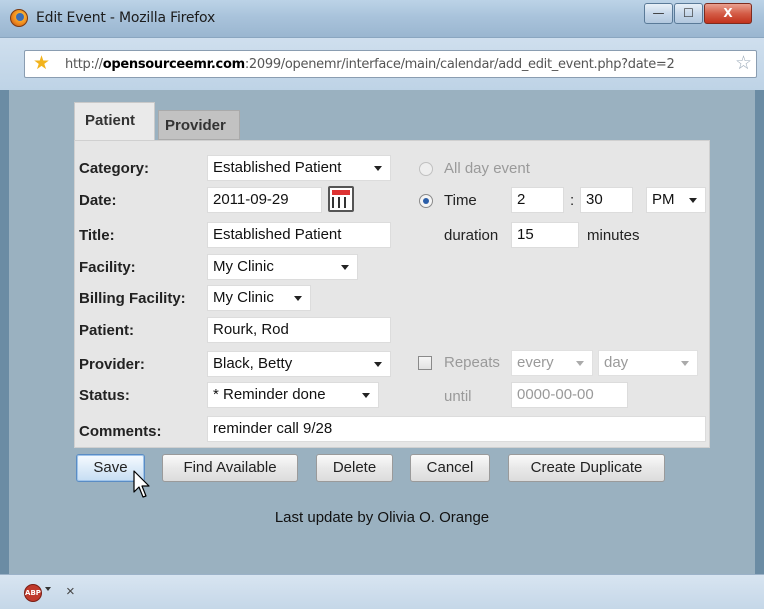 The width and height of the screenshot is (764, 609). I want to click on window-titlebar: Edit Event - Mozilla Firefox — ☐ X, so click(382, 19).